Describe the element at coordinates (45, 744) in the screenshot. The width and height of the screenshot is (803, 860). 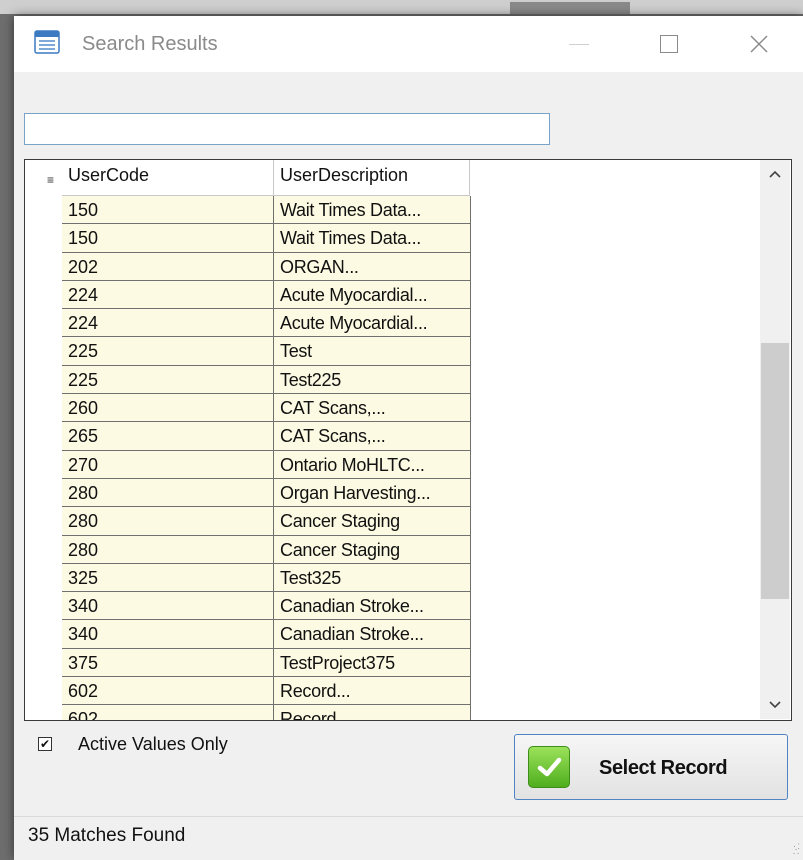
I see `active-values-only-checkbox: ✔` at that location.